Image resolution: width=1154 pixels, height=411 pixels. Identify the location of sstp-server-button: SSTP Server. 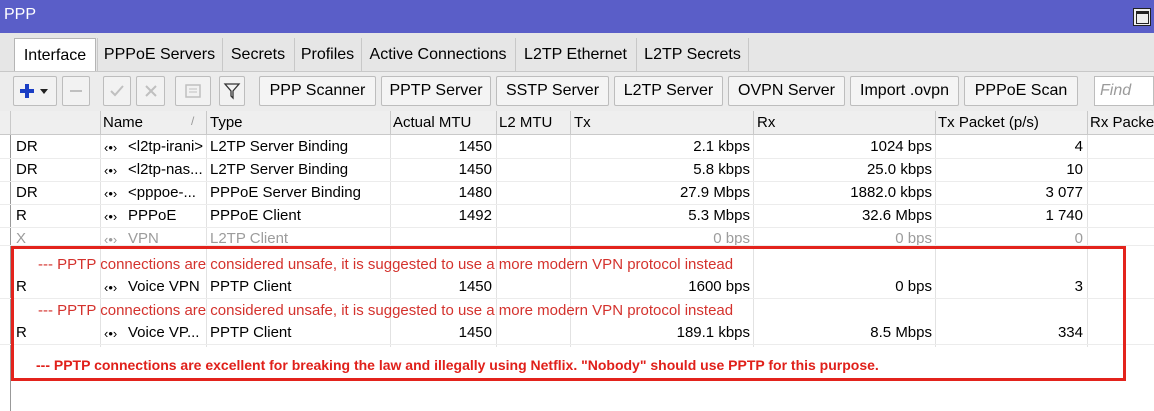
(552, 91).